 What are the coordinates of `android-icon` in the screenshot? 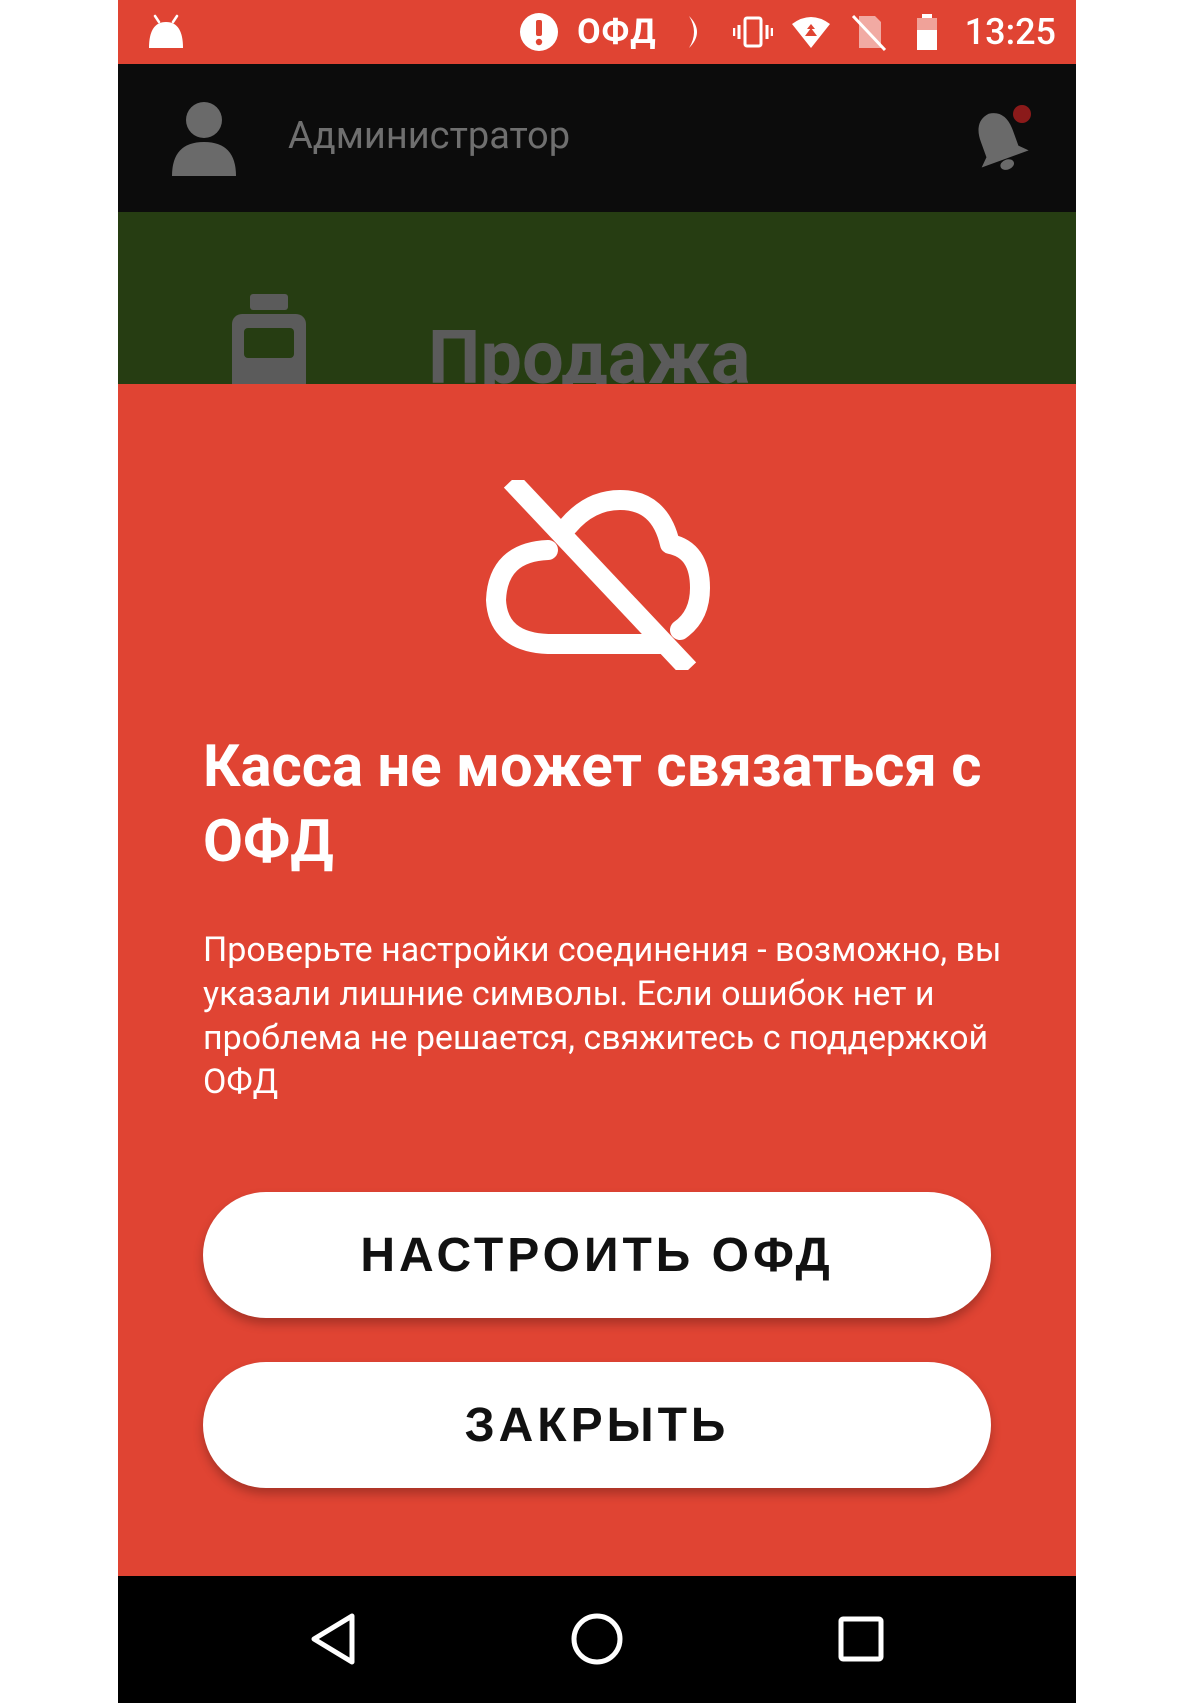 It's located at (166, 31).